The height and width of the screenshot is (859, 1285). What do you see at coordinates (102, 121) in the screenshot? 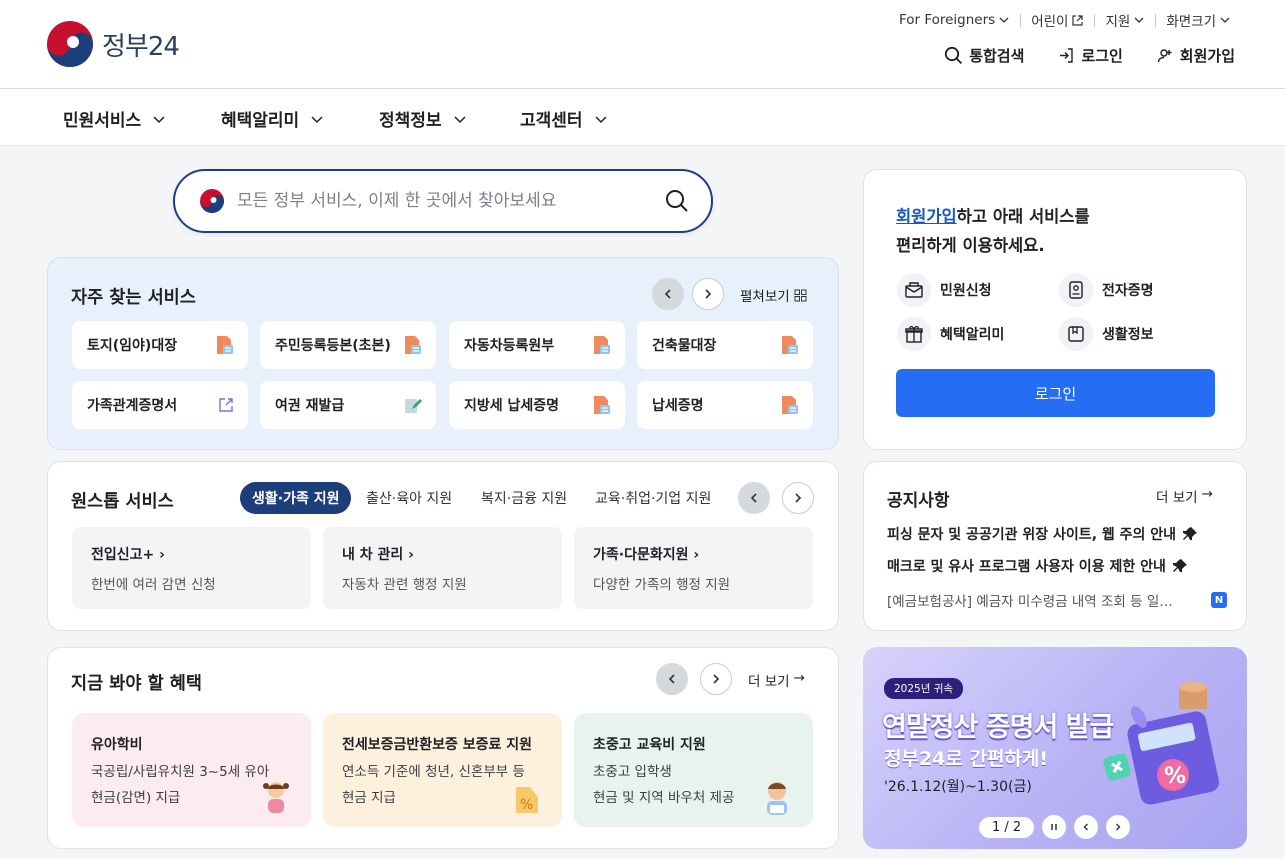
I see `nav-label: 민원서비스` at bounding box center [102, 121].